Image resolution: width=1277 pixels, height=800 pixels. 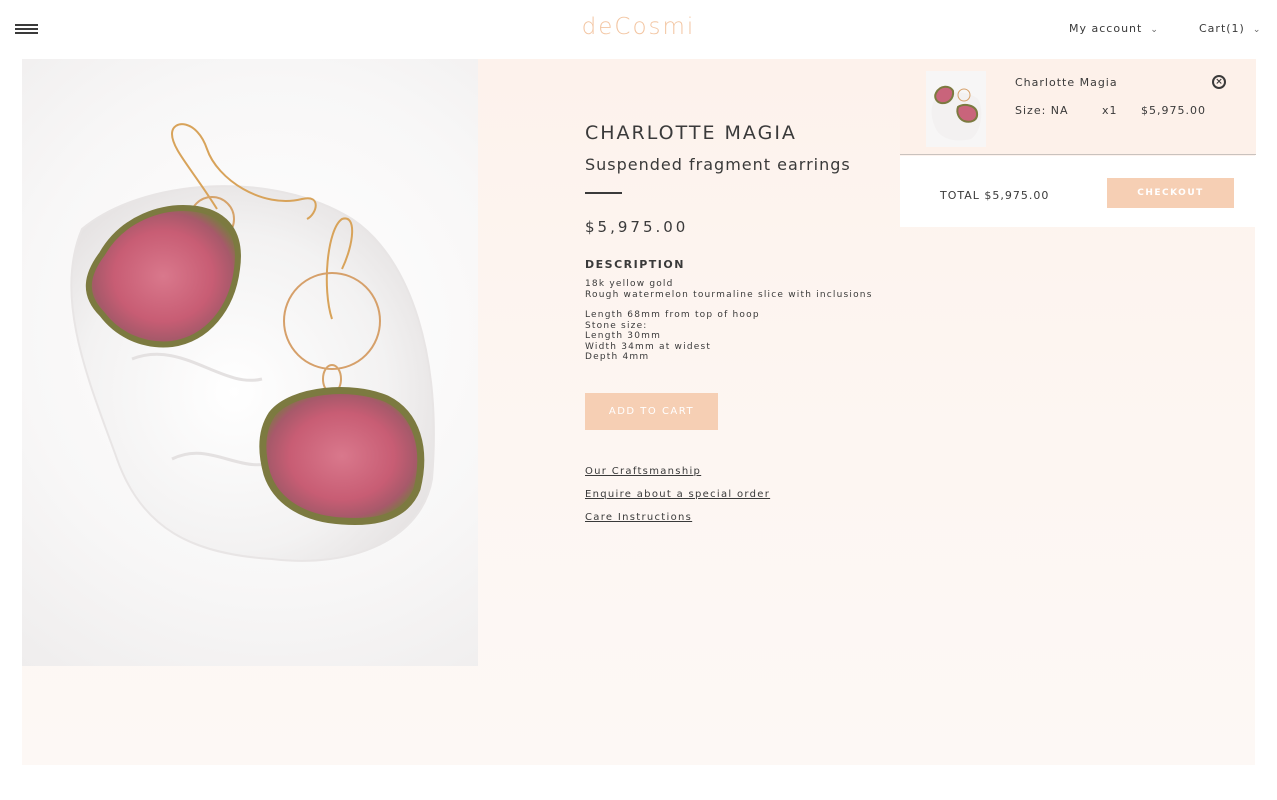 What do you see at coordinates (677, 471) in the screenshot?
I see `craftsmanship-link: Our Craftsmanship` at bounding box center [677, 471].